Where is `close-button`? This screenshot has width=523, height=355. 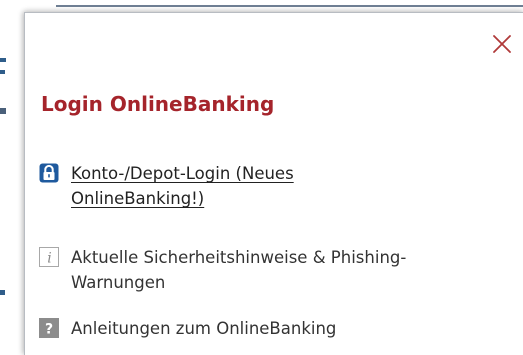 close-button is located at coordinates (502, 44).